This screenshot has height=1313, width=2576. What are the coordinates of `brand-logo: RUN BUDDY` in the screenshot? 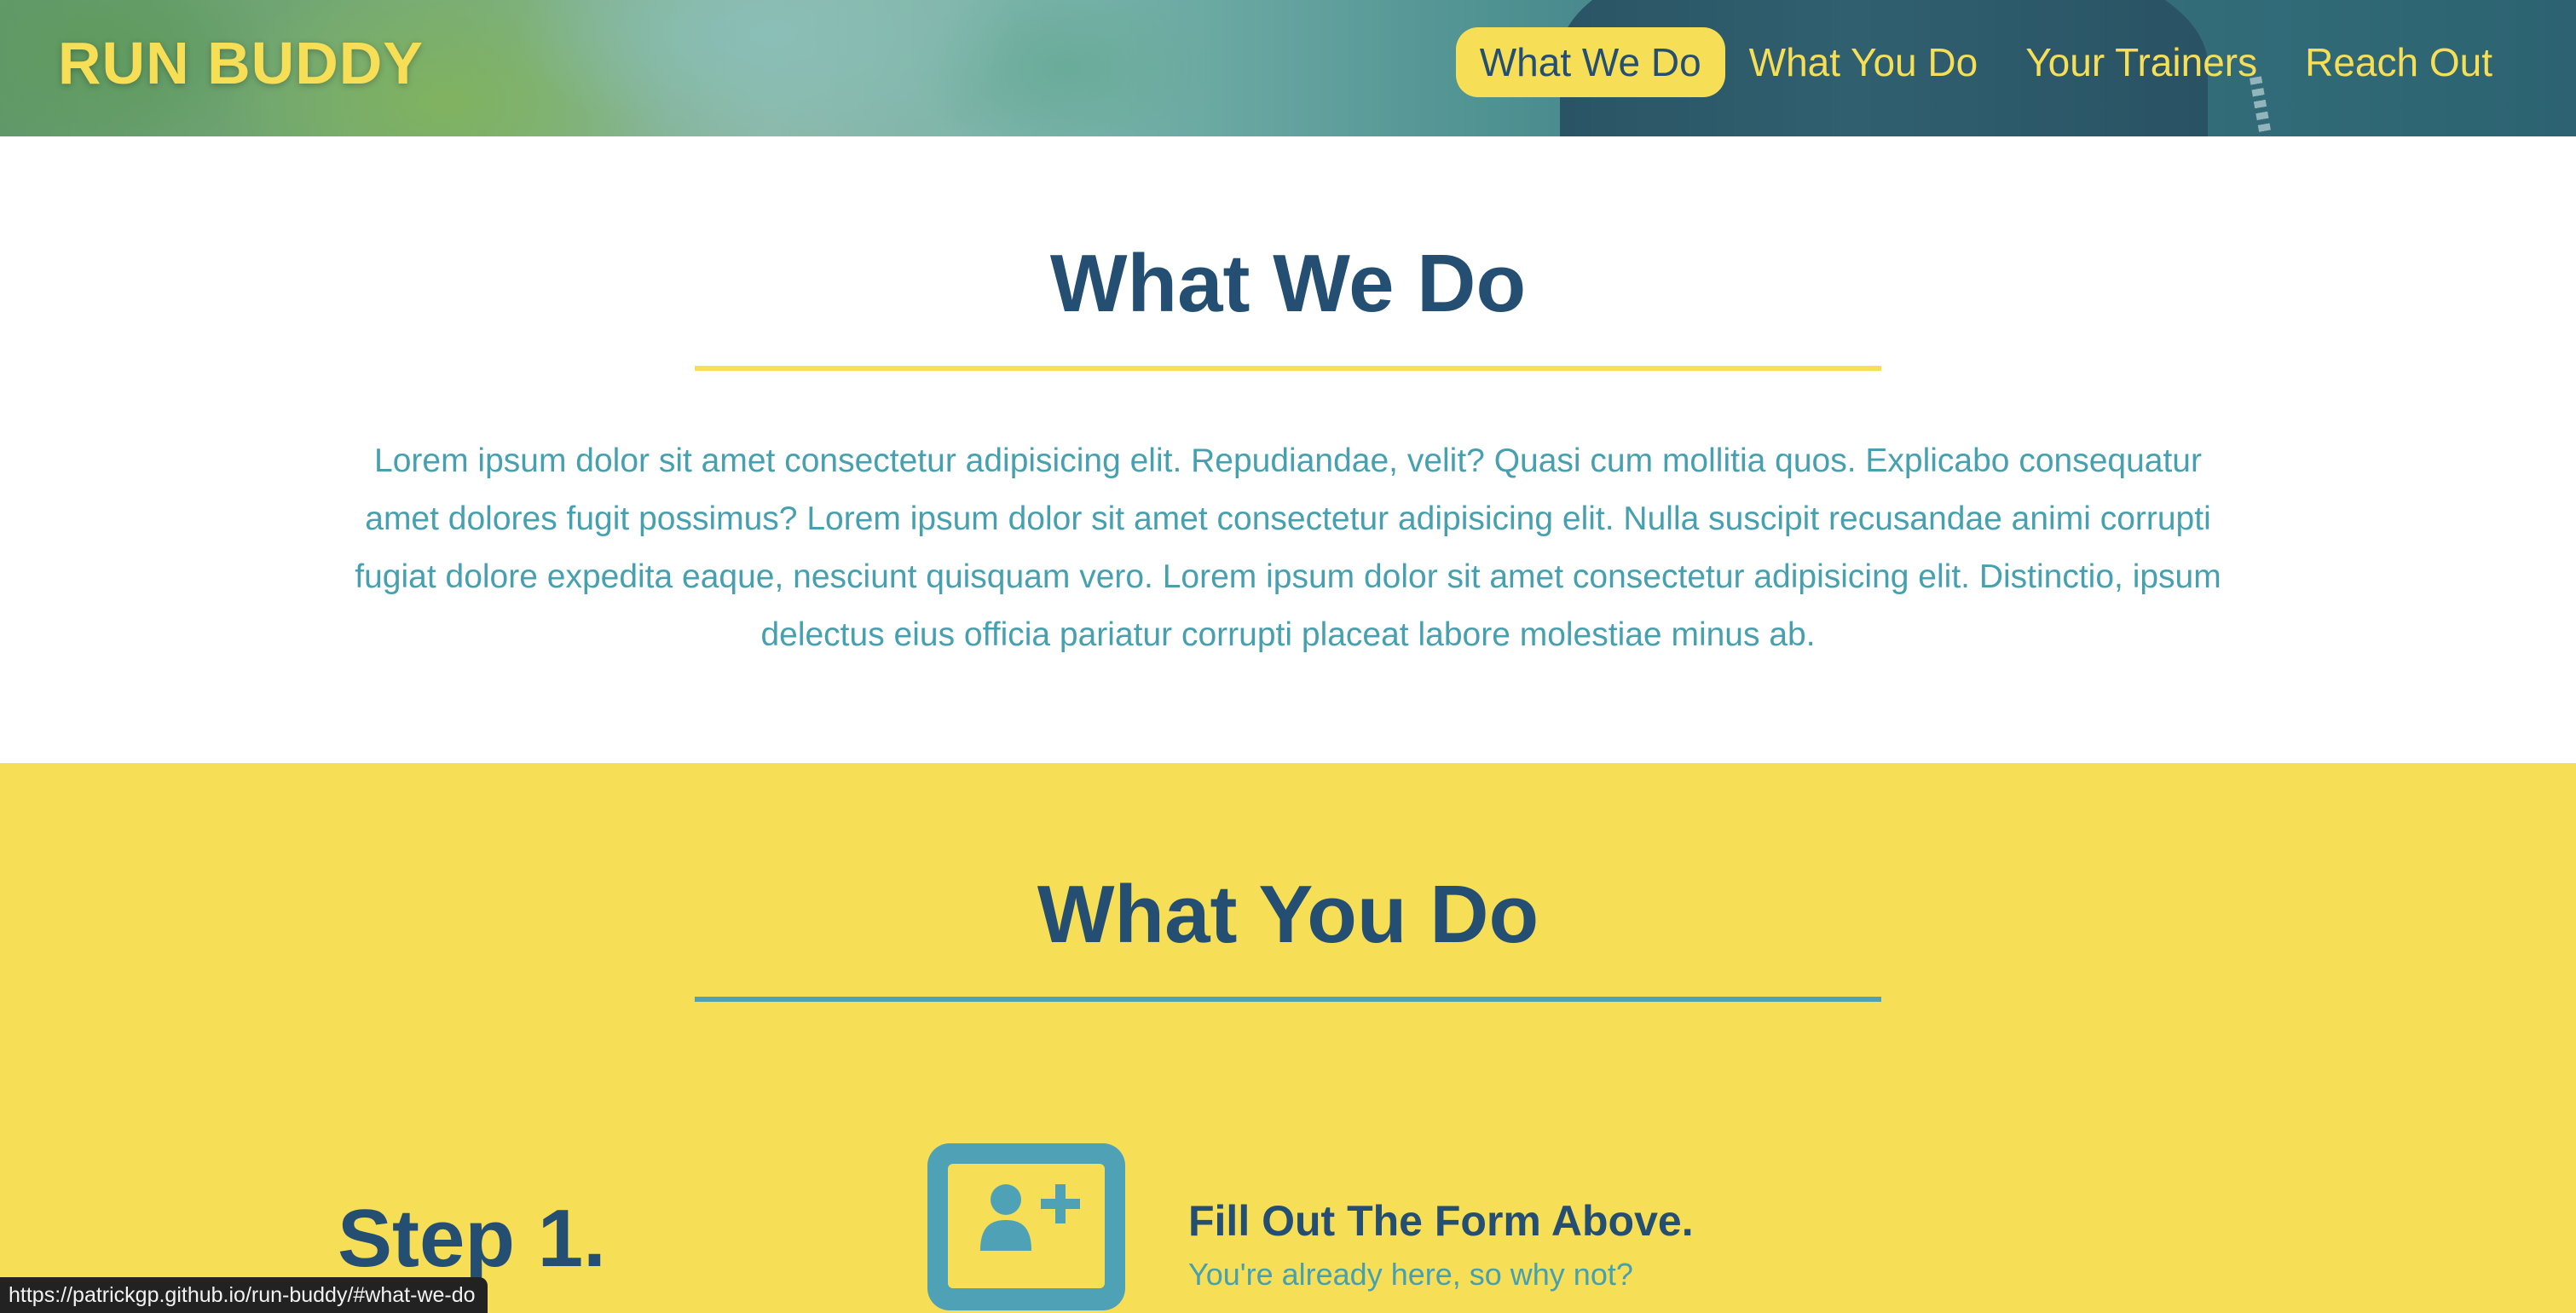 It's located at (241, 63).